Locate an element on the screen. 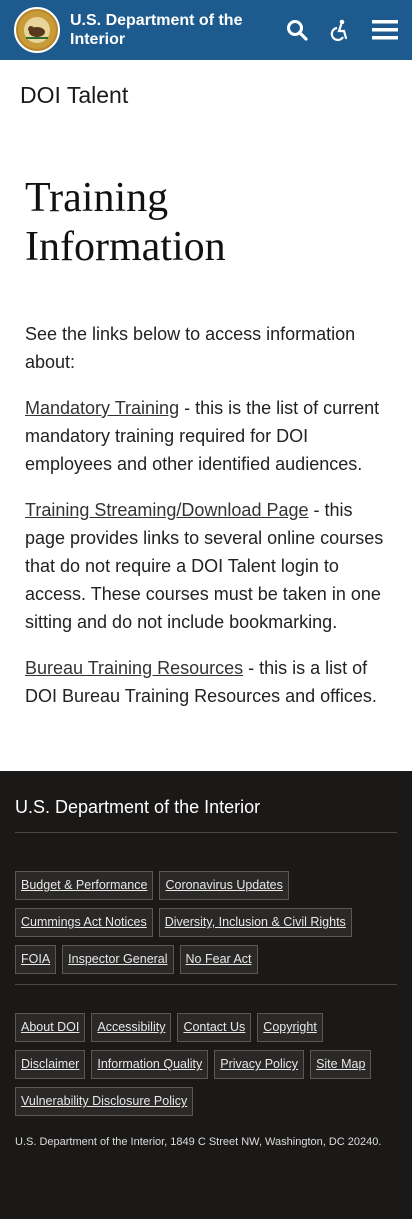 The width and height of the screenshot is (412, 1219). footer-link-information-quality: Information Quality is located at coordinates (150, 1064).